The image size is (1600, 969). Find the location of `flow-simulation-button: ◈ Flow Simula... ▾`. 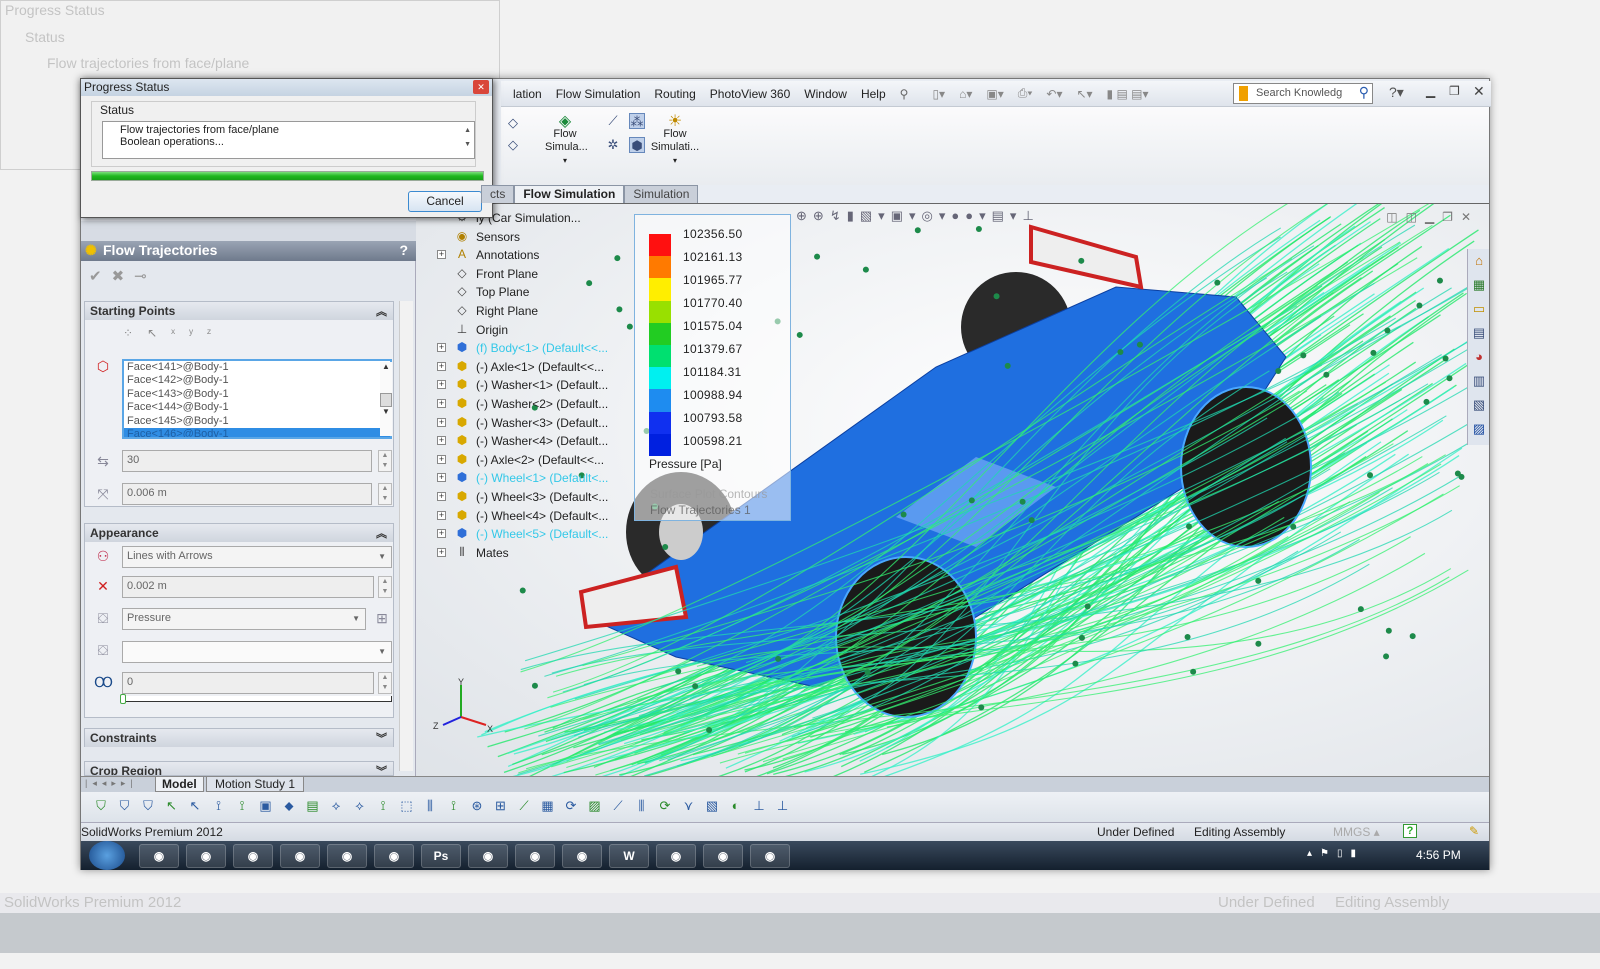

flow-simulation-button: ◈ Flow Simula... ▾ is located at coordinates (565, 140).